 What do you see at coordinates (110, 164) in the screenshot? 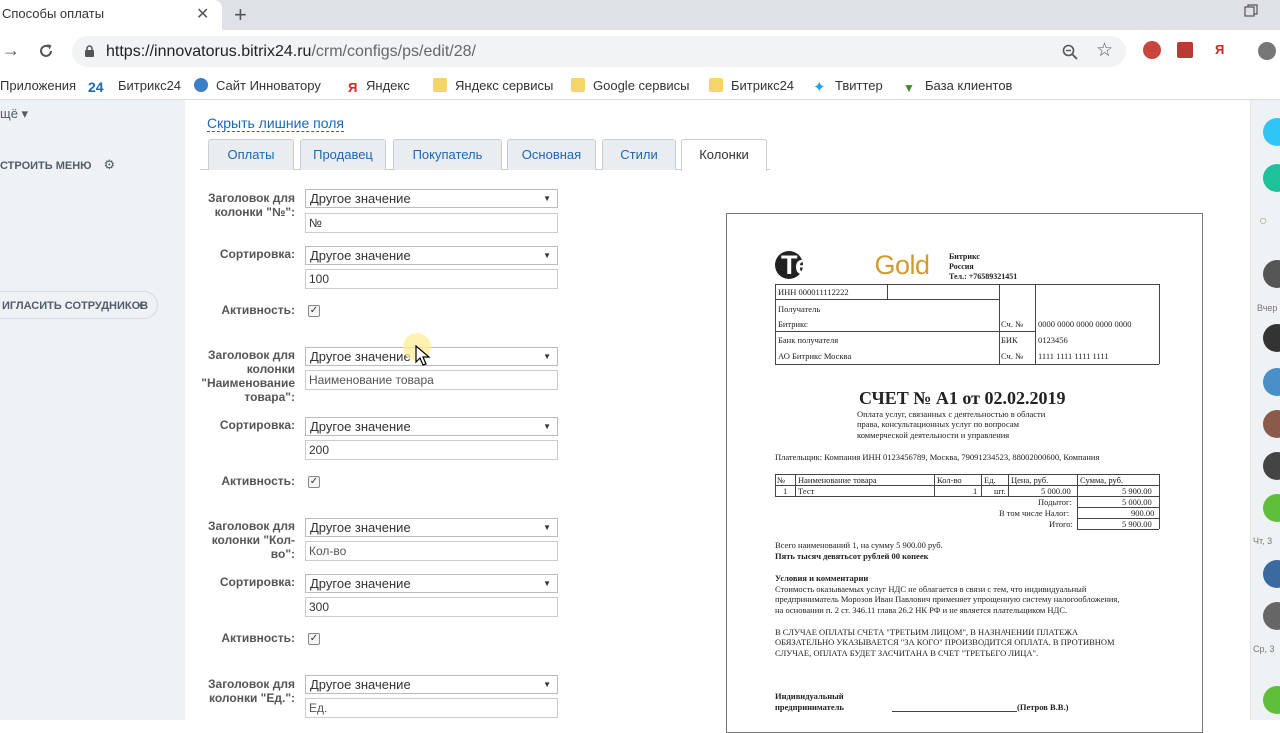
I see `gear-icon: ⚙` at bounding box center [110, 164].